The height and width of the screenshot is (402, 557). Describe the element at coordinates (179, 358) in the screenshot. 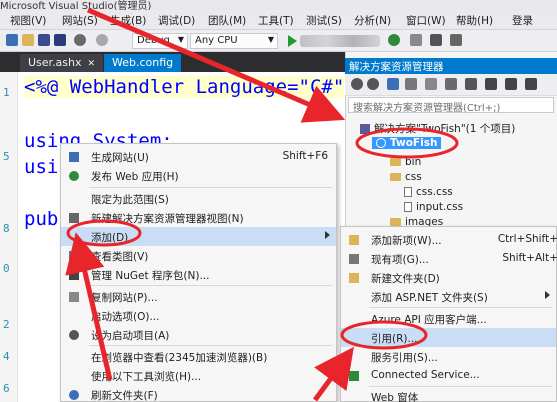

I see `menu-item-label: 在浏览器中查看(2345加速浏览器)(B)` at that location.